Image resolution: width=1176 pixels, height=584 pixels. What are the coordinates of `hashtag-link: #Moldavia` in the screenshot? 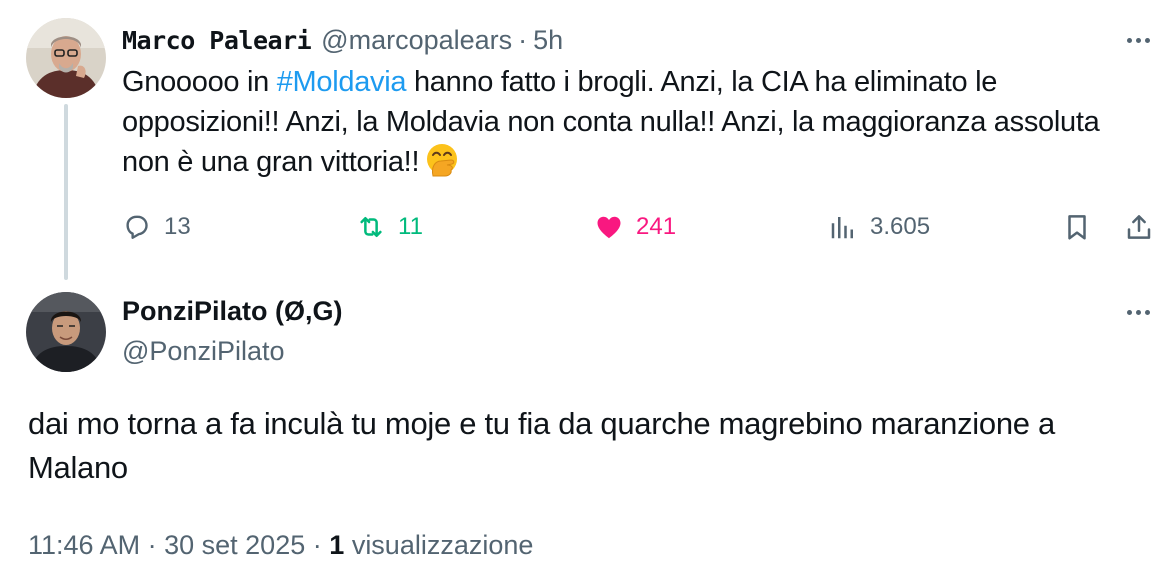 It's located at (342, 82).